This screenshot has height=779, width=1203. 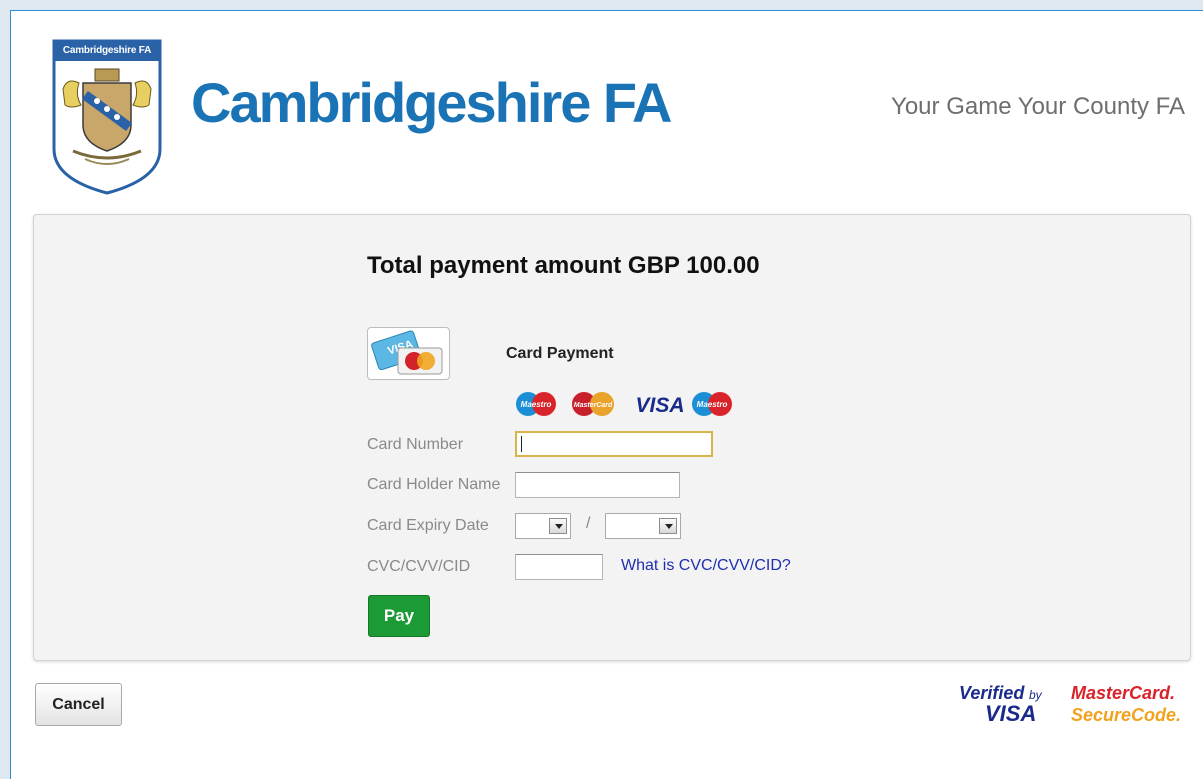 I want to click on card-number-label: Card Number, so click(x=415, y=444).